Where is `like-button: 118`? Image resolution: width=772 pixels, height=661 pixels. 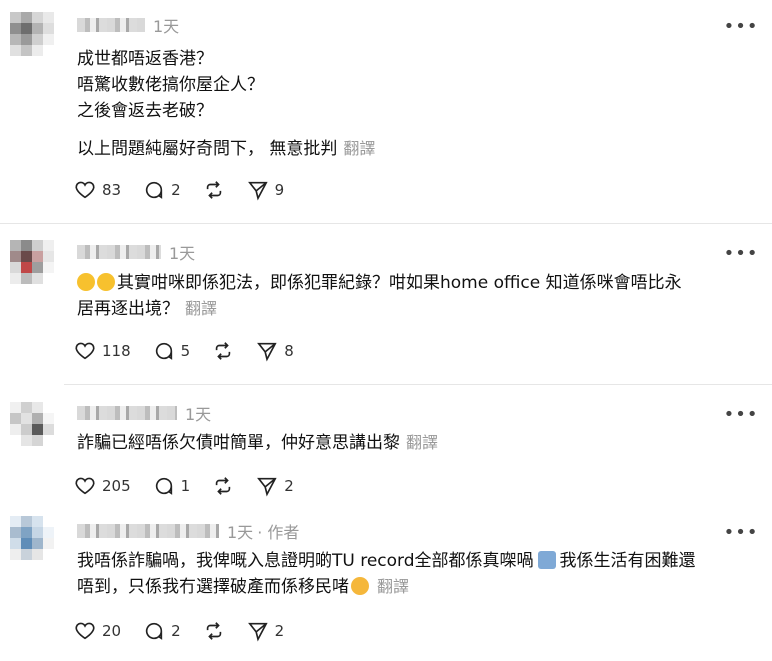 like-button: 118 is located at coordinates (102, 351).